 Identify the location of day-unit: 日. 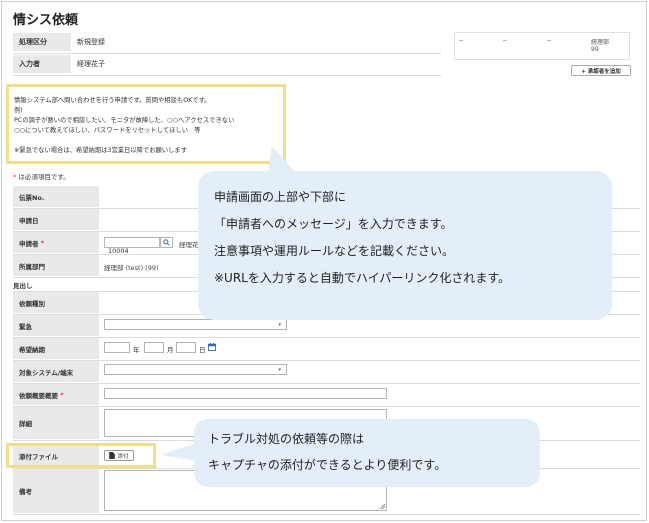
(202, 350).